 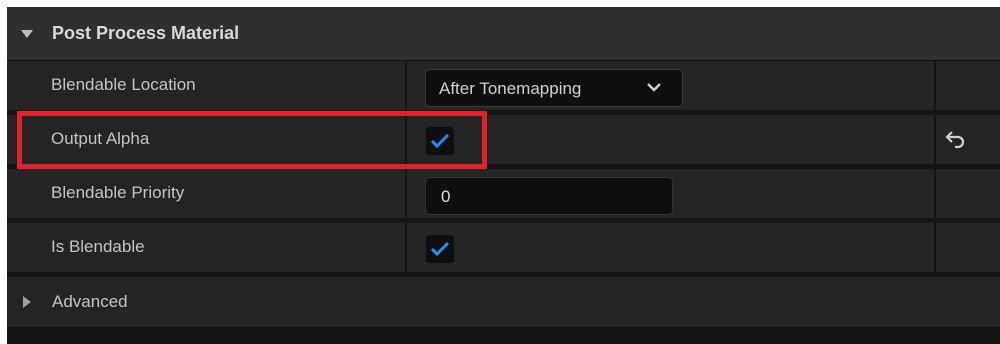 I want to click on triangle-right-icon, so click(x=27, y=302).